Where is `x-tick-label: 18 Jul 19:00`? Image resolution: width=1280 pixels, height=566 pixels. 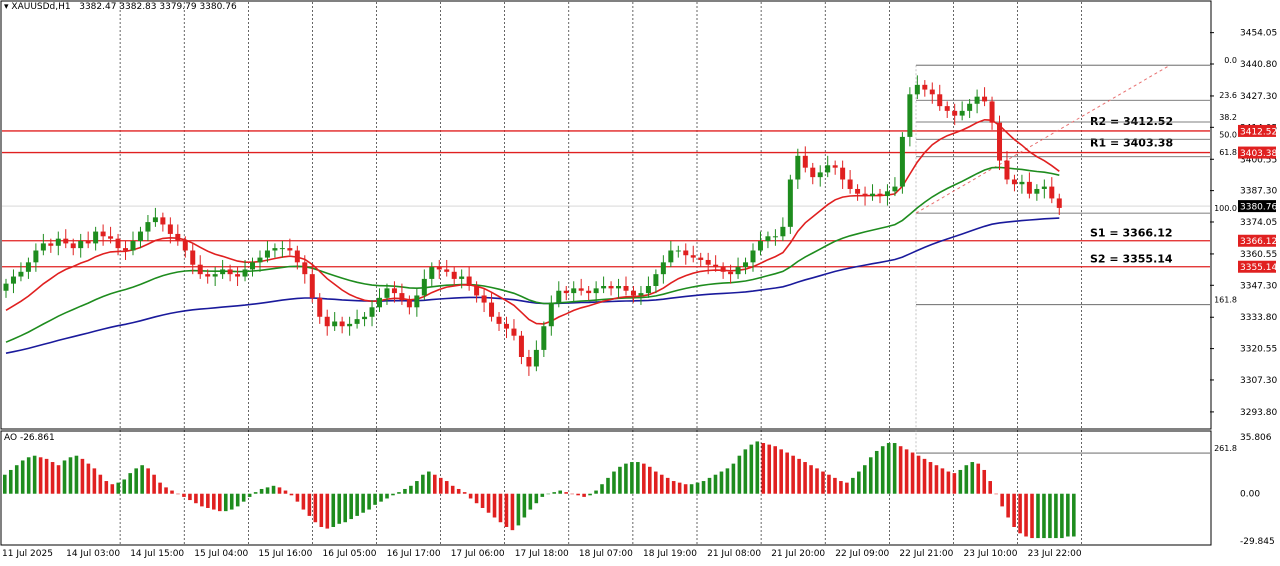
x-tick-label: 18 Jul 19:00 is located at coordinates (670, 554).